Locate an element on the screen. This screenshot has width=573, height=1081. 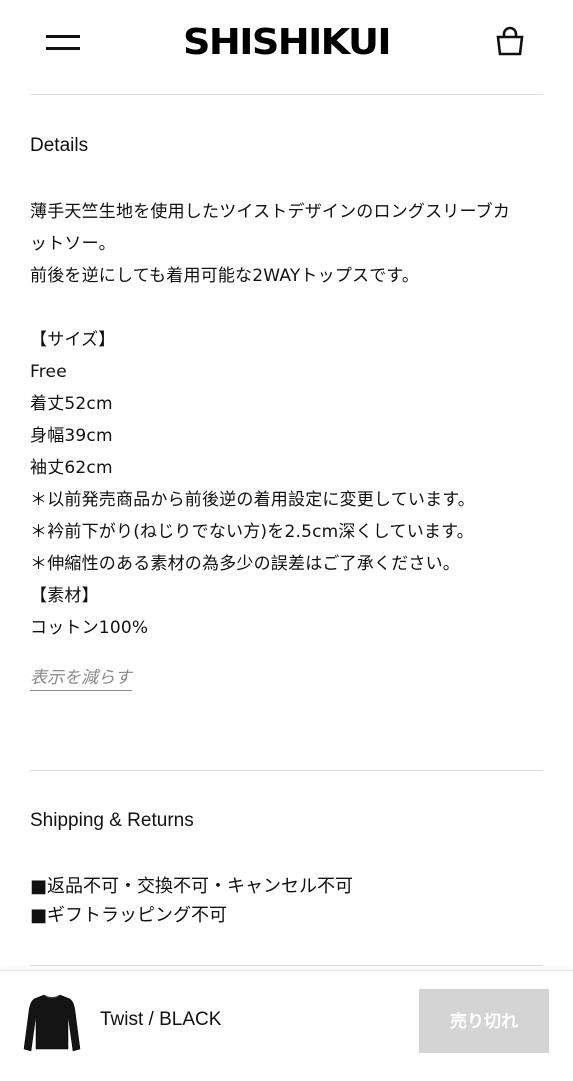
details-line: コットン100% is located at coordinates (89, 628).